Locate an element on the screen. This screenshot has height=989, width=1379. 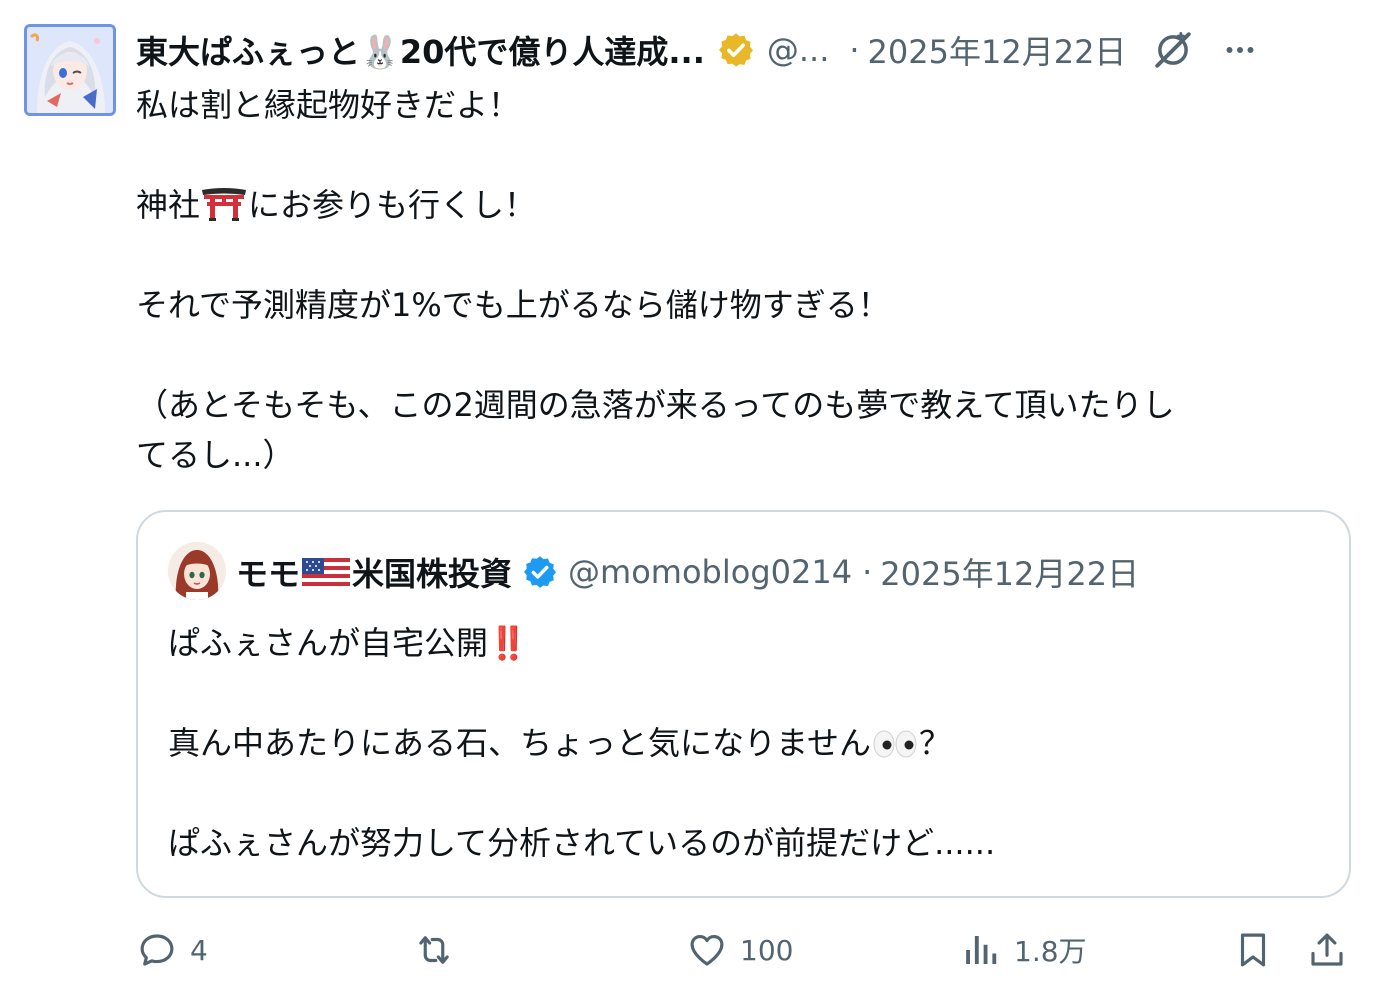
quoted-text-fragment: ？ is located at coordinates (935, 743).